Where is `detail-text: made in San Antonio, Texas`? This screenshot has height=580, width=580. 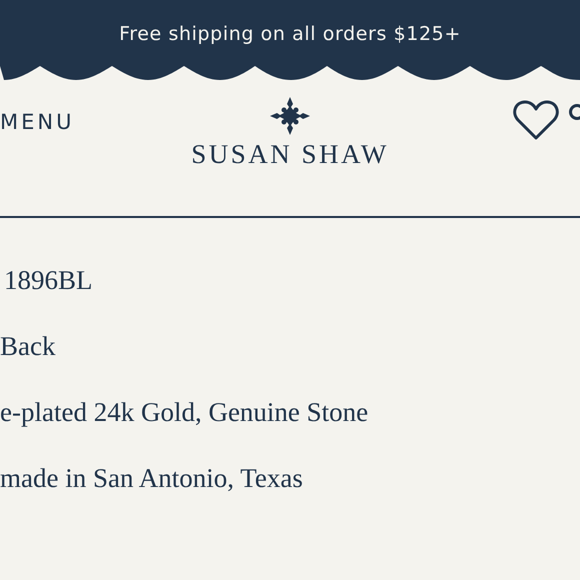 detail-text: made in San Antonio, Texas is located at coordinates (152, 478).